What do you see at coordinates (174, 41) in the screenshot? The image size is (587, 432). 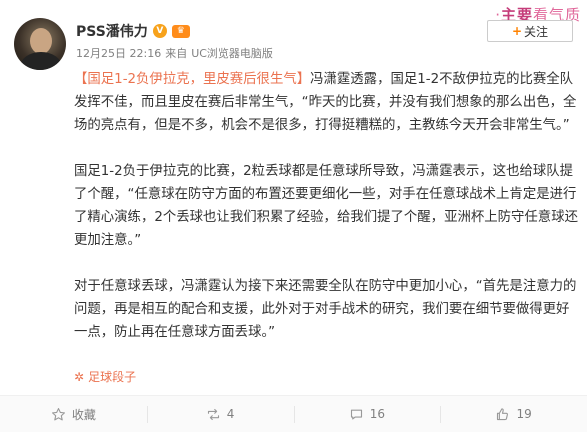 I see `post-header: PSS潘伟力 V ♛ 12月25日 22:16 来自 UC浏览器电脑版` at bounding box center [174, 41].